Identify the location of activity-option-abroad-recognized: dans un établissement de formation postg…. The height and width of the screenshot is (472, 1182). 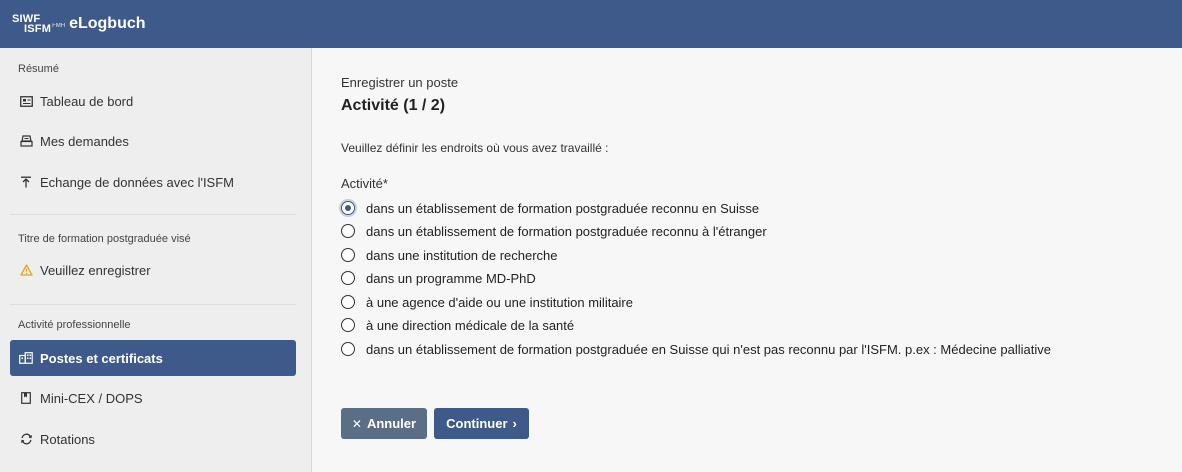
(554, 231).